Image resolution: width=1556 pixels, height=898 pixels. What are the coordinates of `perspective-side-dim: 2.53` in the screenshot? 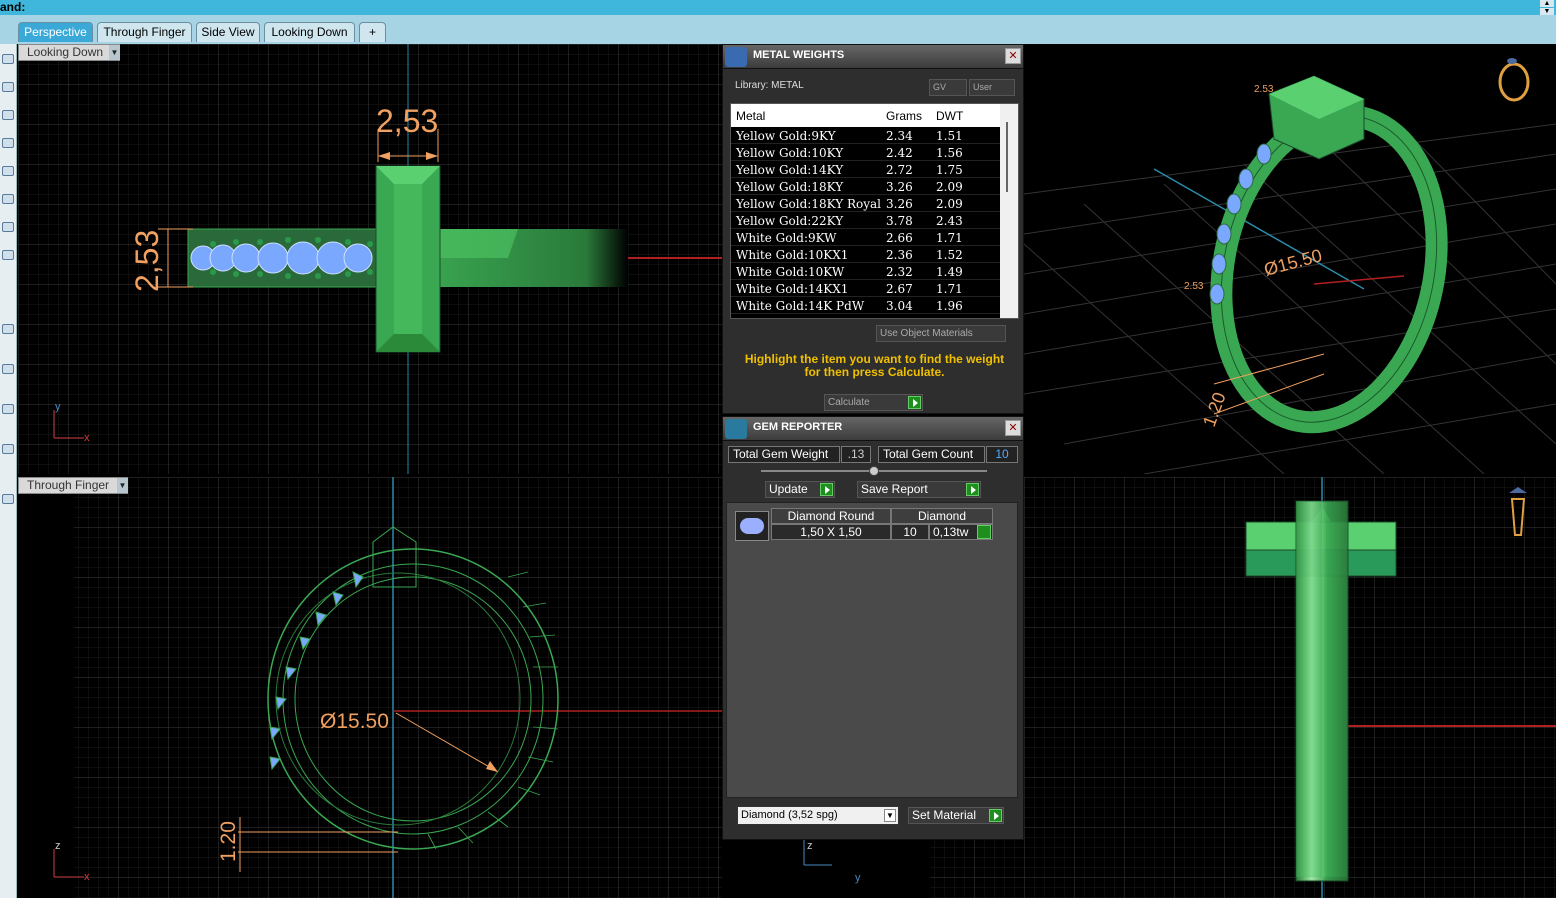 It's located at (1194, 286).